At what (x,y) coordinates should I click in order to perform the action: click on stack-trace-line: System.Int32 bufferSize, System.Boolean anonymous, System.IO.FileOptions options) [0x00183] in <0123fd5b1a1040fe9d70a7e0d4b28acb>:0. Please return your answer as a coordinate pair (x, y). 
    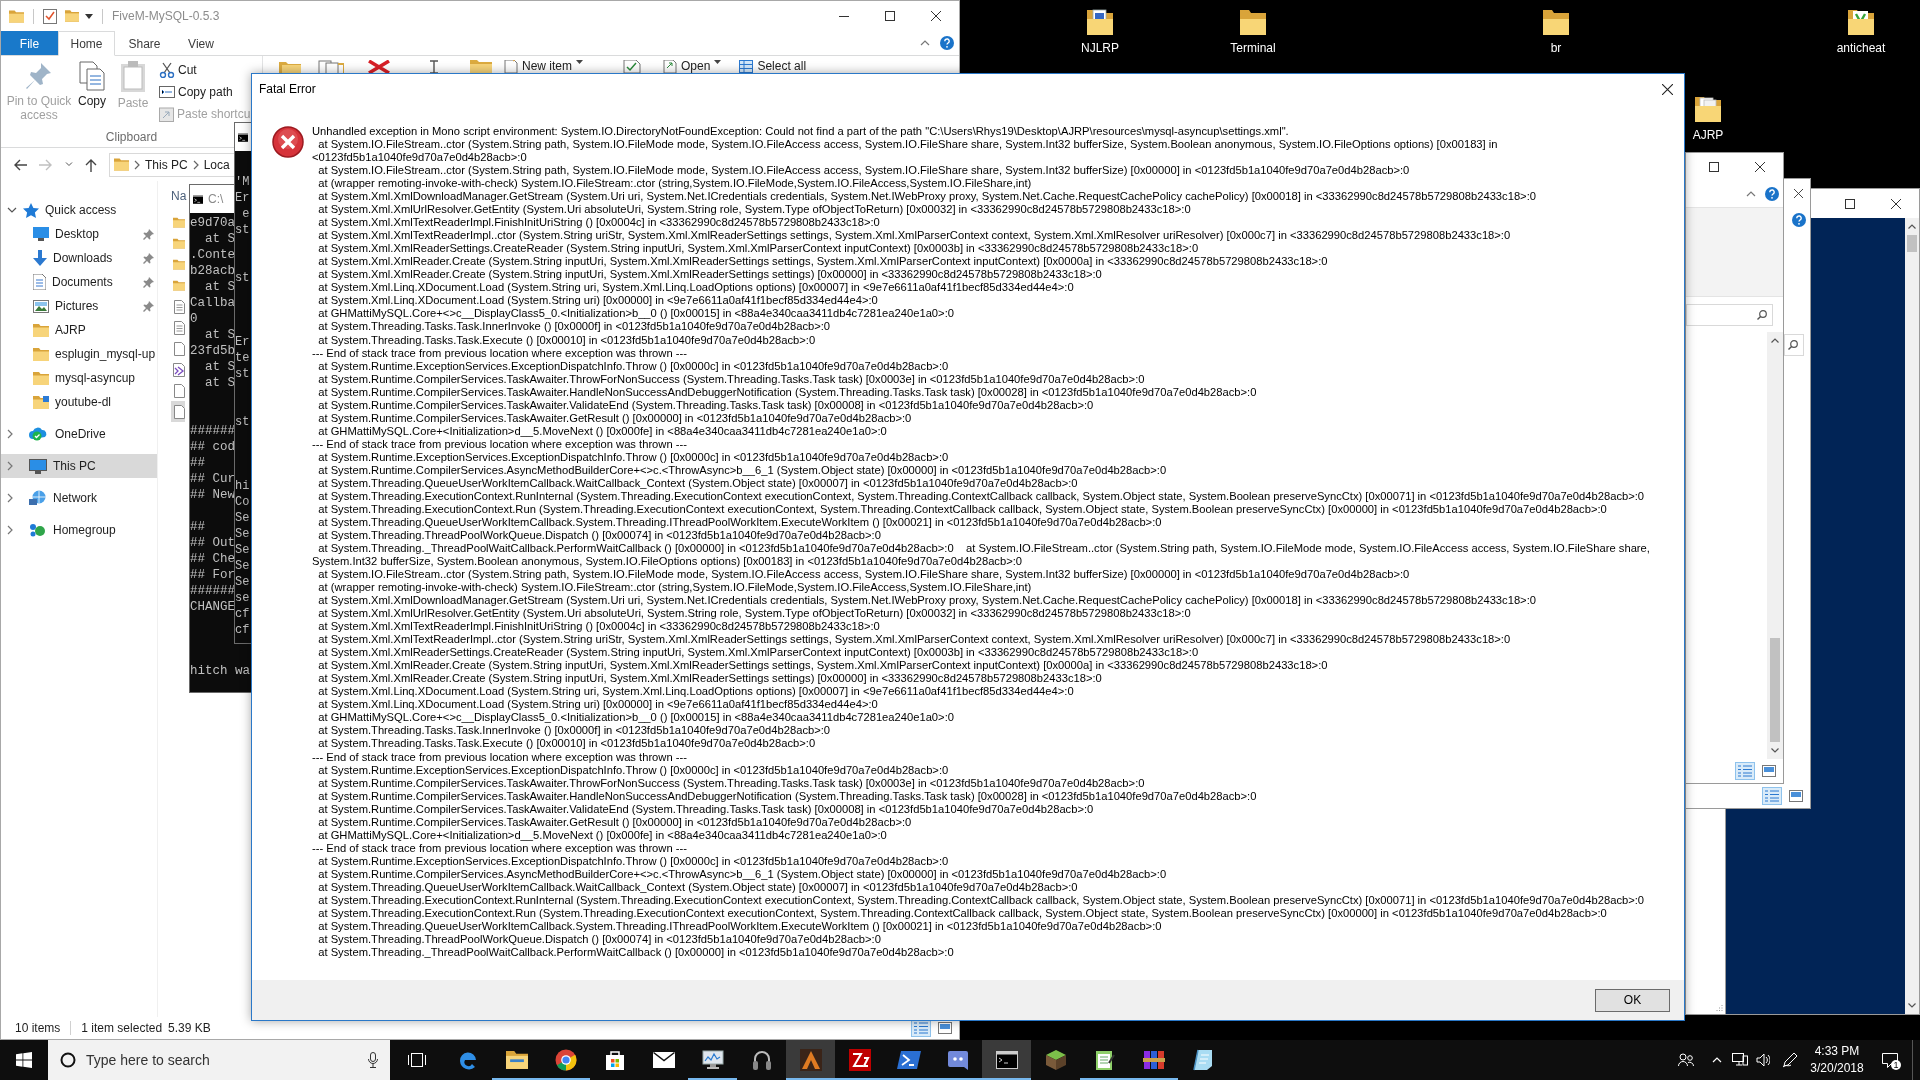
    Looking at the image, I should click on (668, 562).